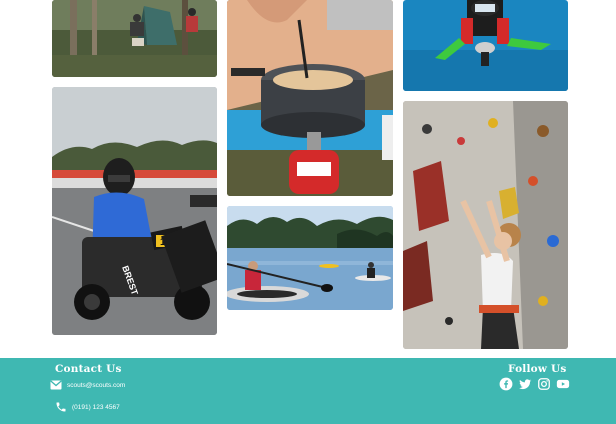 This screenshot has width=616, height=424. Describe the element at coordinates (88, 369) in the screenshot. I see `contact-heading: Contact Us` at that location.